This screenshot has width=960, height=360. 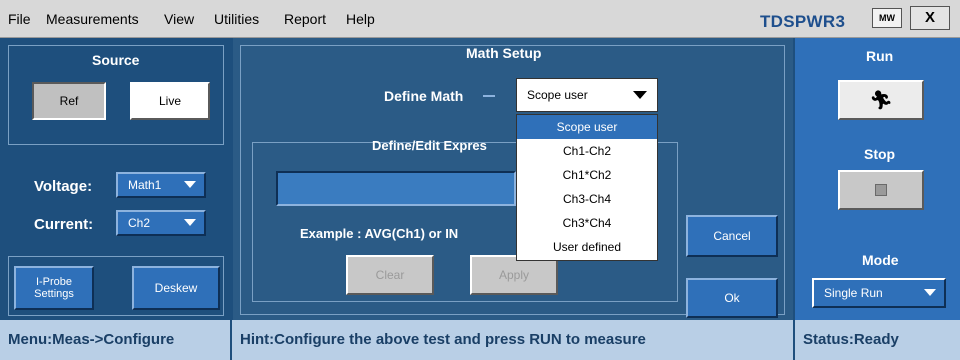 What do you see at coordinates (92, 19) in the screenshot?
I see `menu-measurements: Measurements` at bounding box center [92, 19].